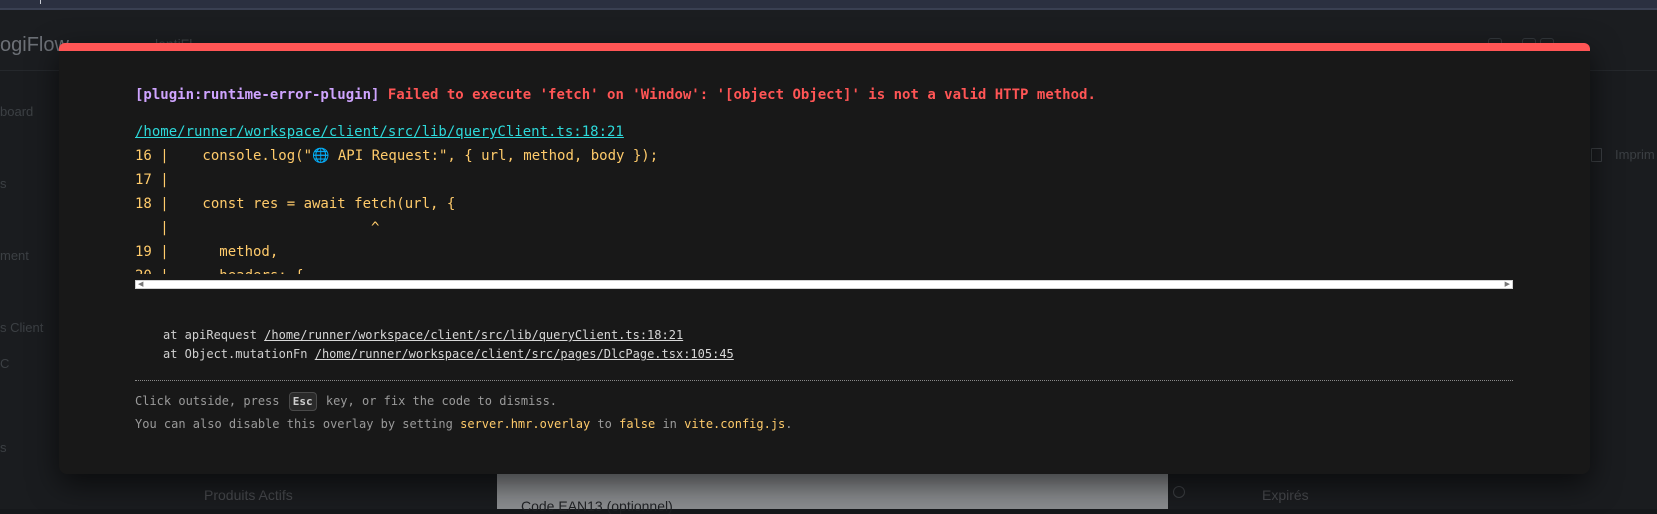 The image size is (1657, 514). I want to click on code-line: | ^, so click(257, 228).